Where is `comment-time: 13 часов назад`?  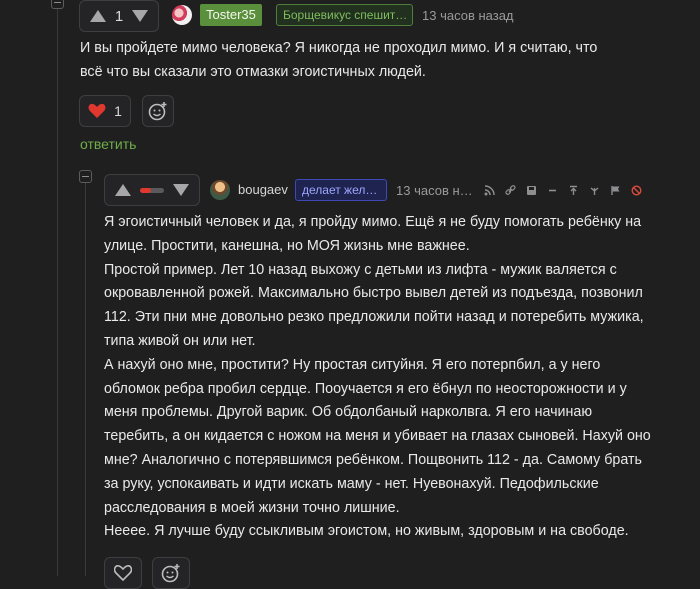
comment-time: 13 часов назад is located at coordinates (468, 15).